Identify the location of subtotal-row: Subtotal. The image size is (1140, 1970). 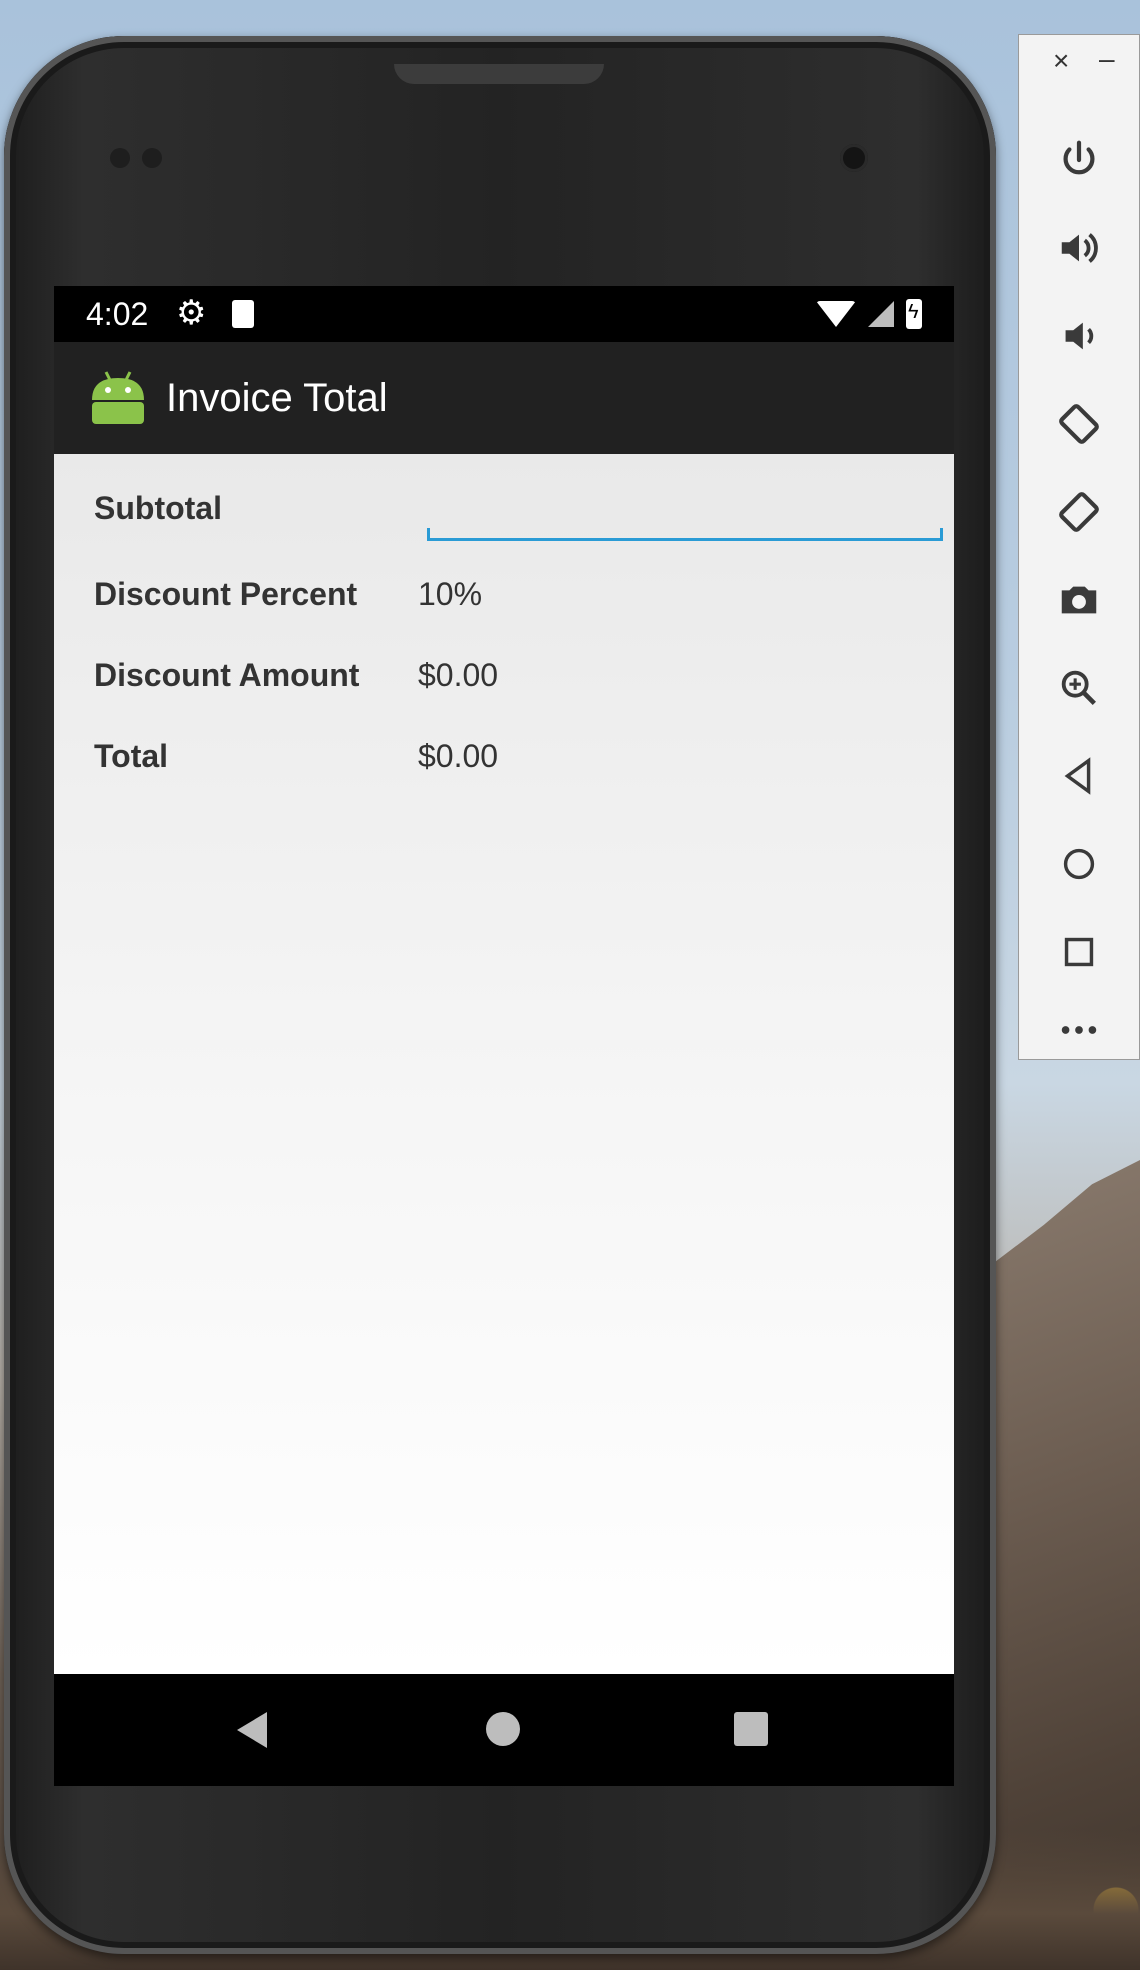
(256, 508).